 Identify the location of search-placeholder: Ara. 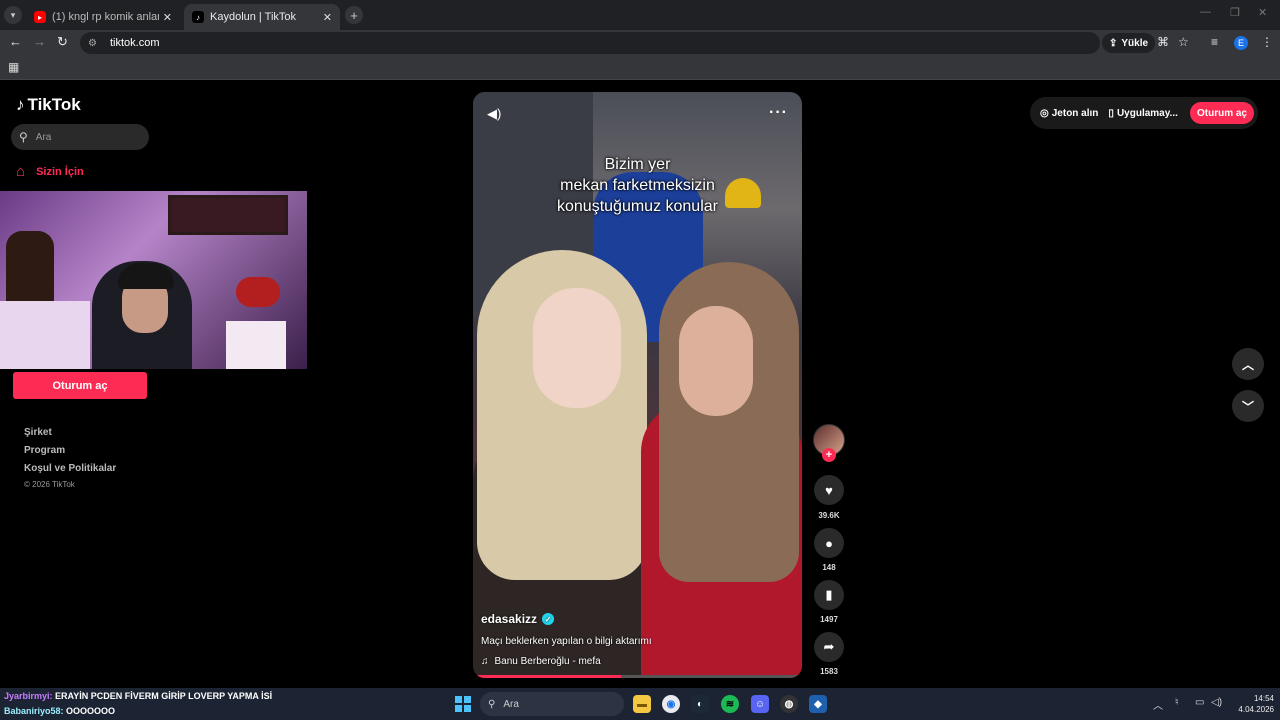
(43, 137).